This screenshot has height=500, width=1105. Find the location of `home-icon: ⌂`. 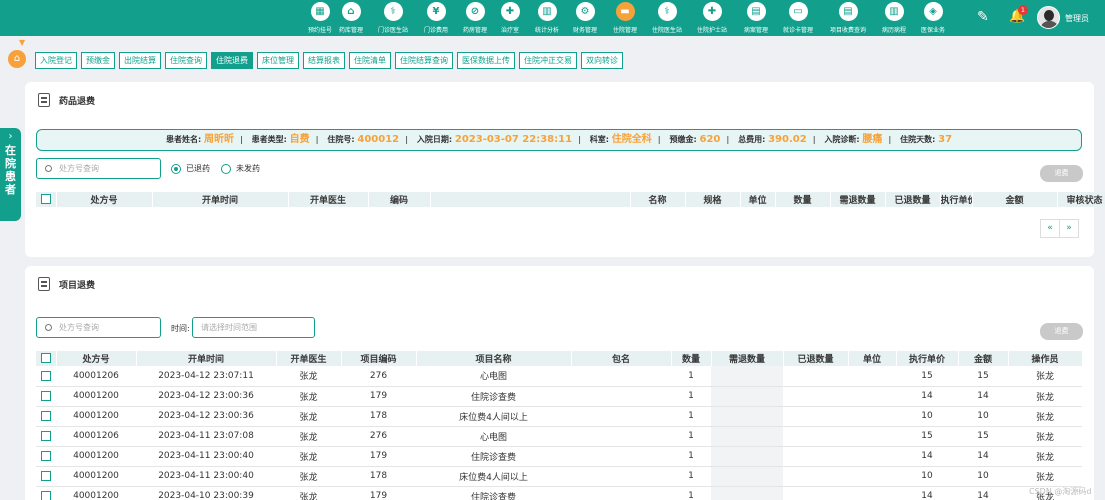

home-icon: ⌂ is located at coordinates (17, 59).